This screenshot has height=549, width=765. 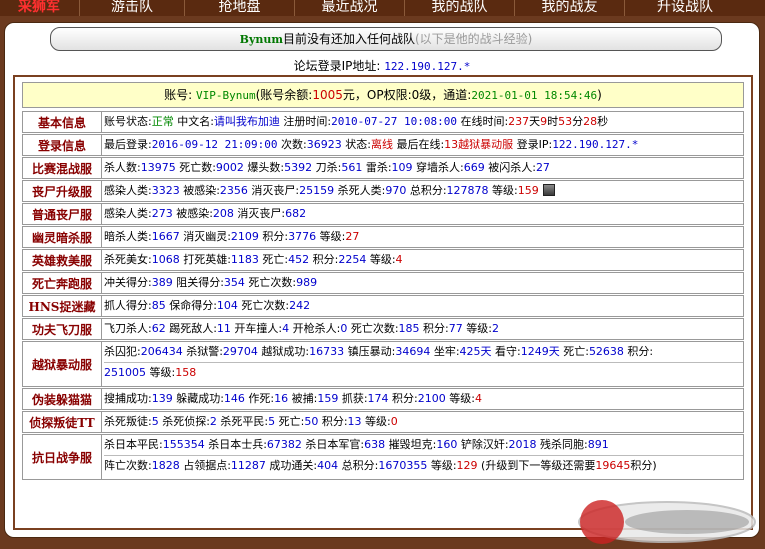 I want to click on stats-line: 暗杀人类:1667 消灭幽灵:2109 积分:3776 等级:27, so click(x=423, y=237).